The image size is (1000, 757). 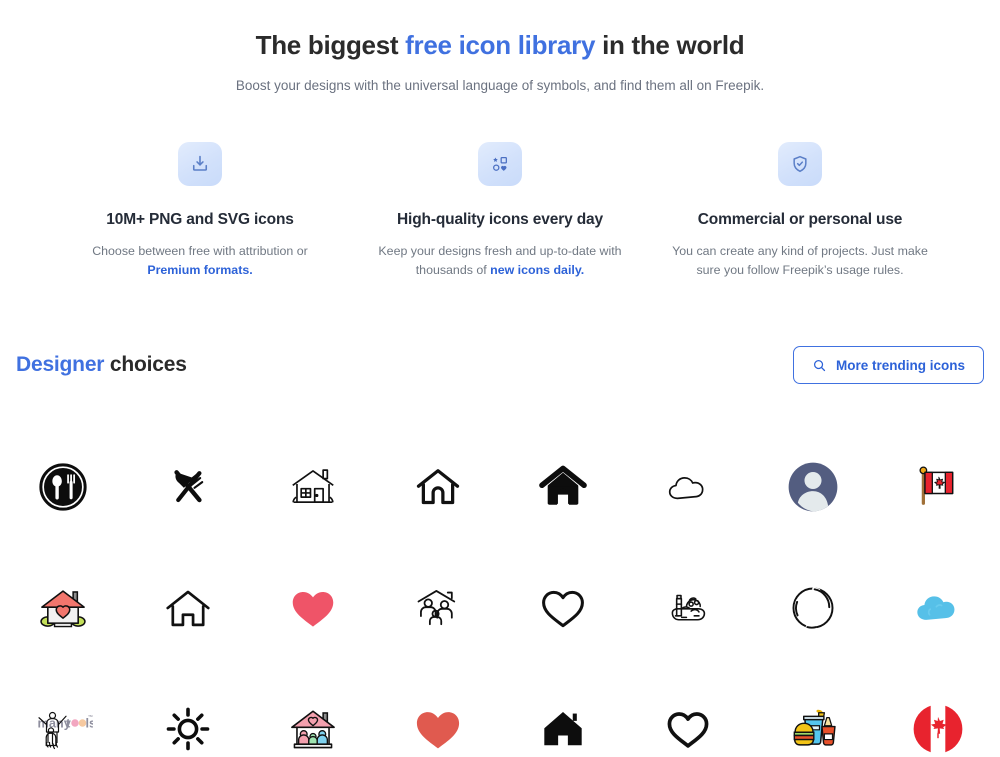 I want to click on shapes-grid-icon, so click(x=500, y=164).